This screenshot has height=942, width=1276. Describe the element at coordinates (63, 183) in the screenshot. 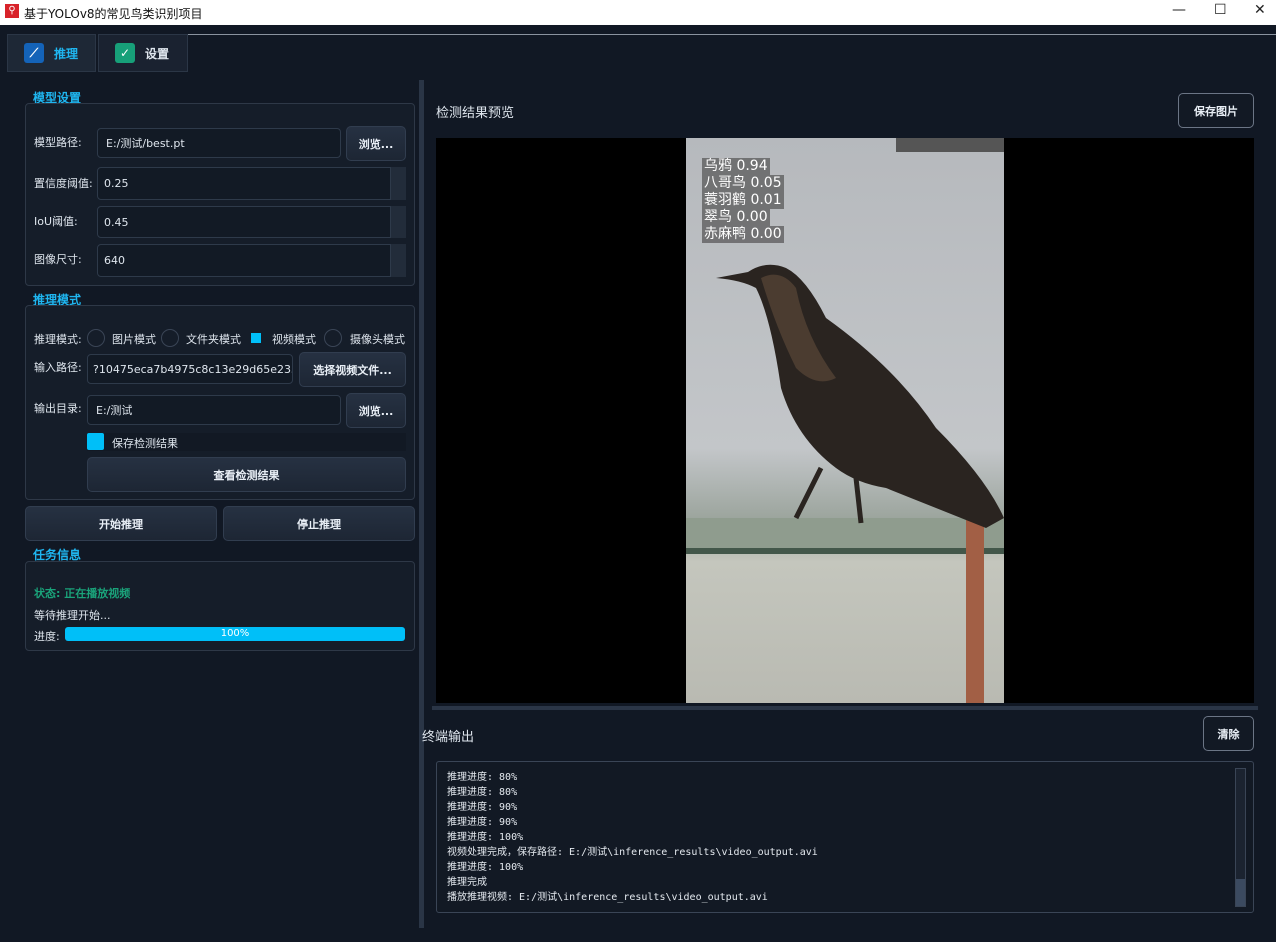

I see `conf-label: 置信度阈值:` at that location.